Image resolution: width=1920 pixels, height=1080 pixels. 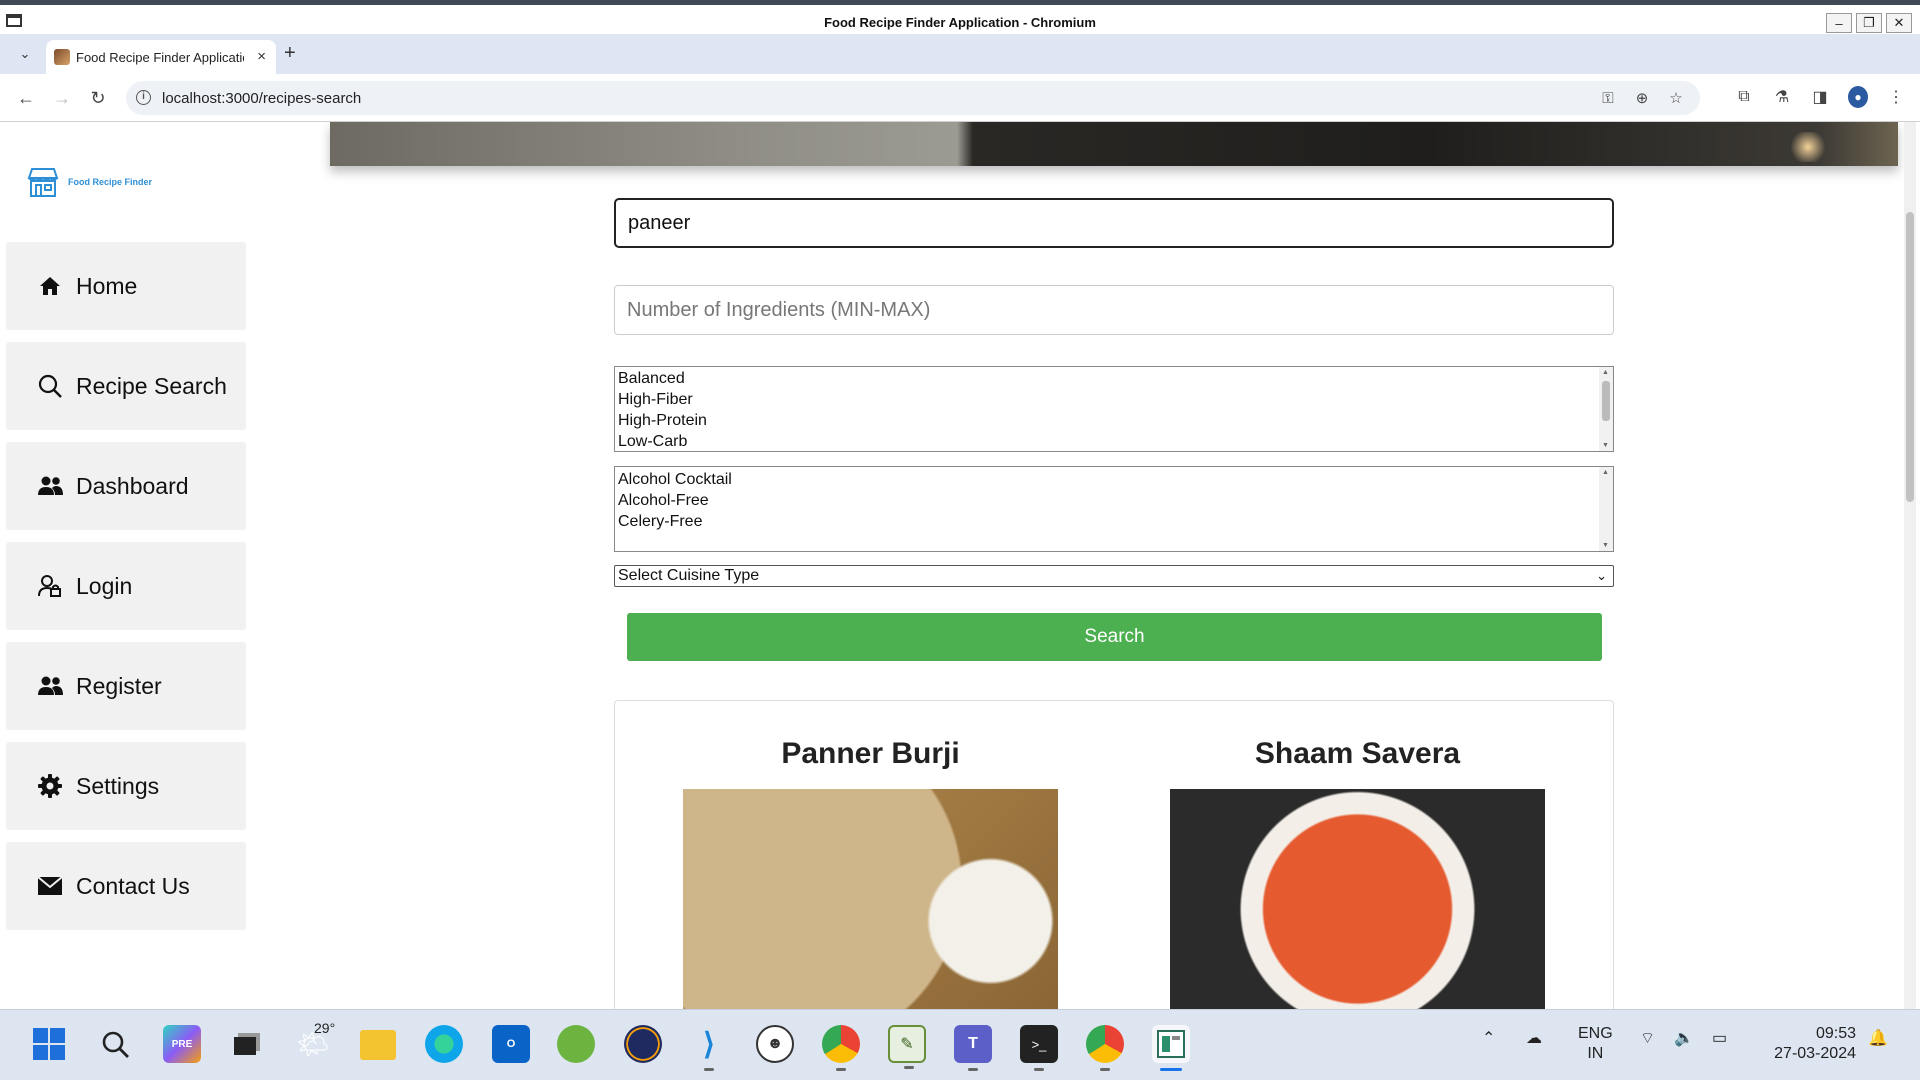 I want to click on recipe-card: Shaam Savera, so click(x=1357, y=873).